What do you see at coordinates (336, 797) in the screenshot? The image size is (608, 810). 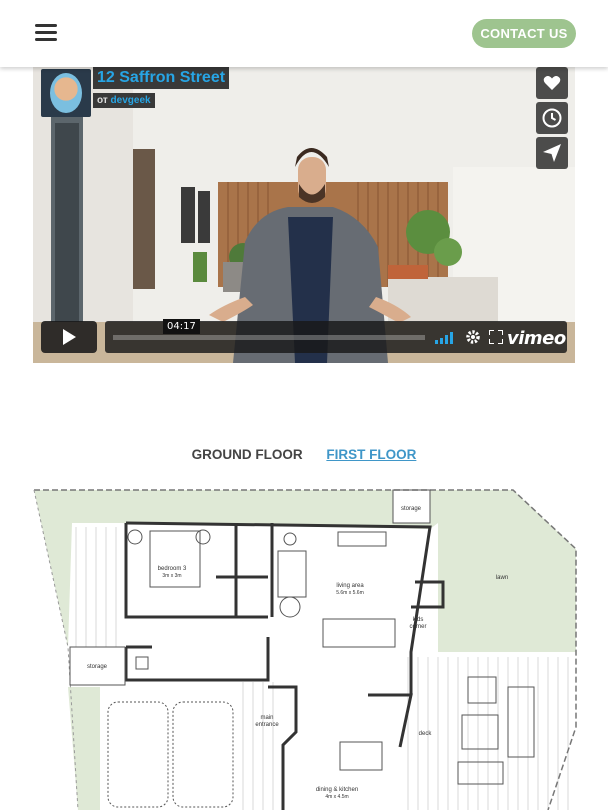 I see `label-dining-size: 4m x 4.5m` at bounding box center [336, 797].